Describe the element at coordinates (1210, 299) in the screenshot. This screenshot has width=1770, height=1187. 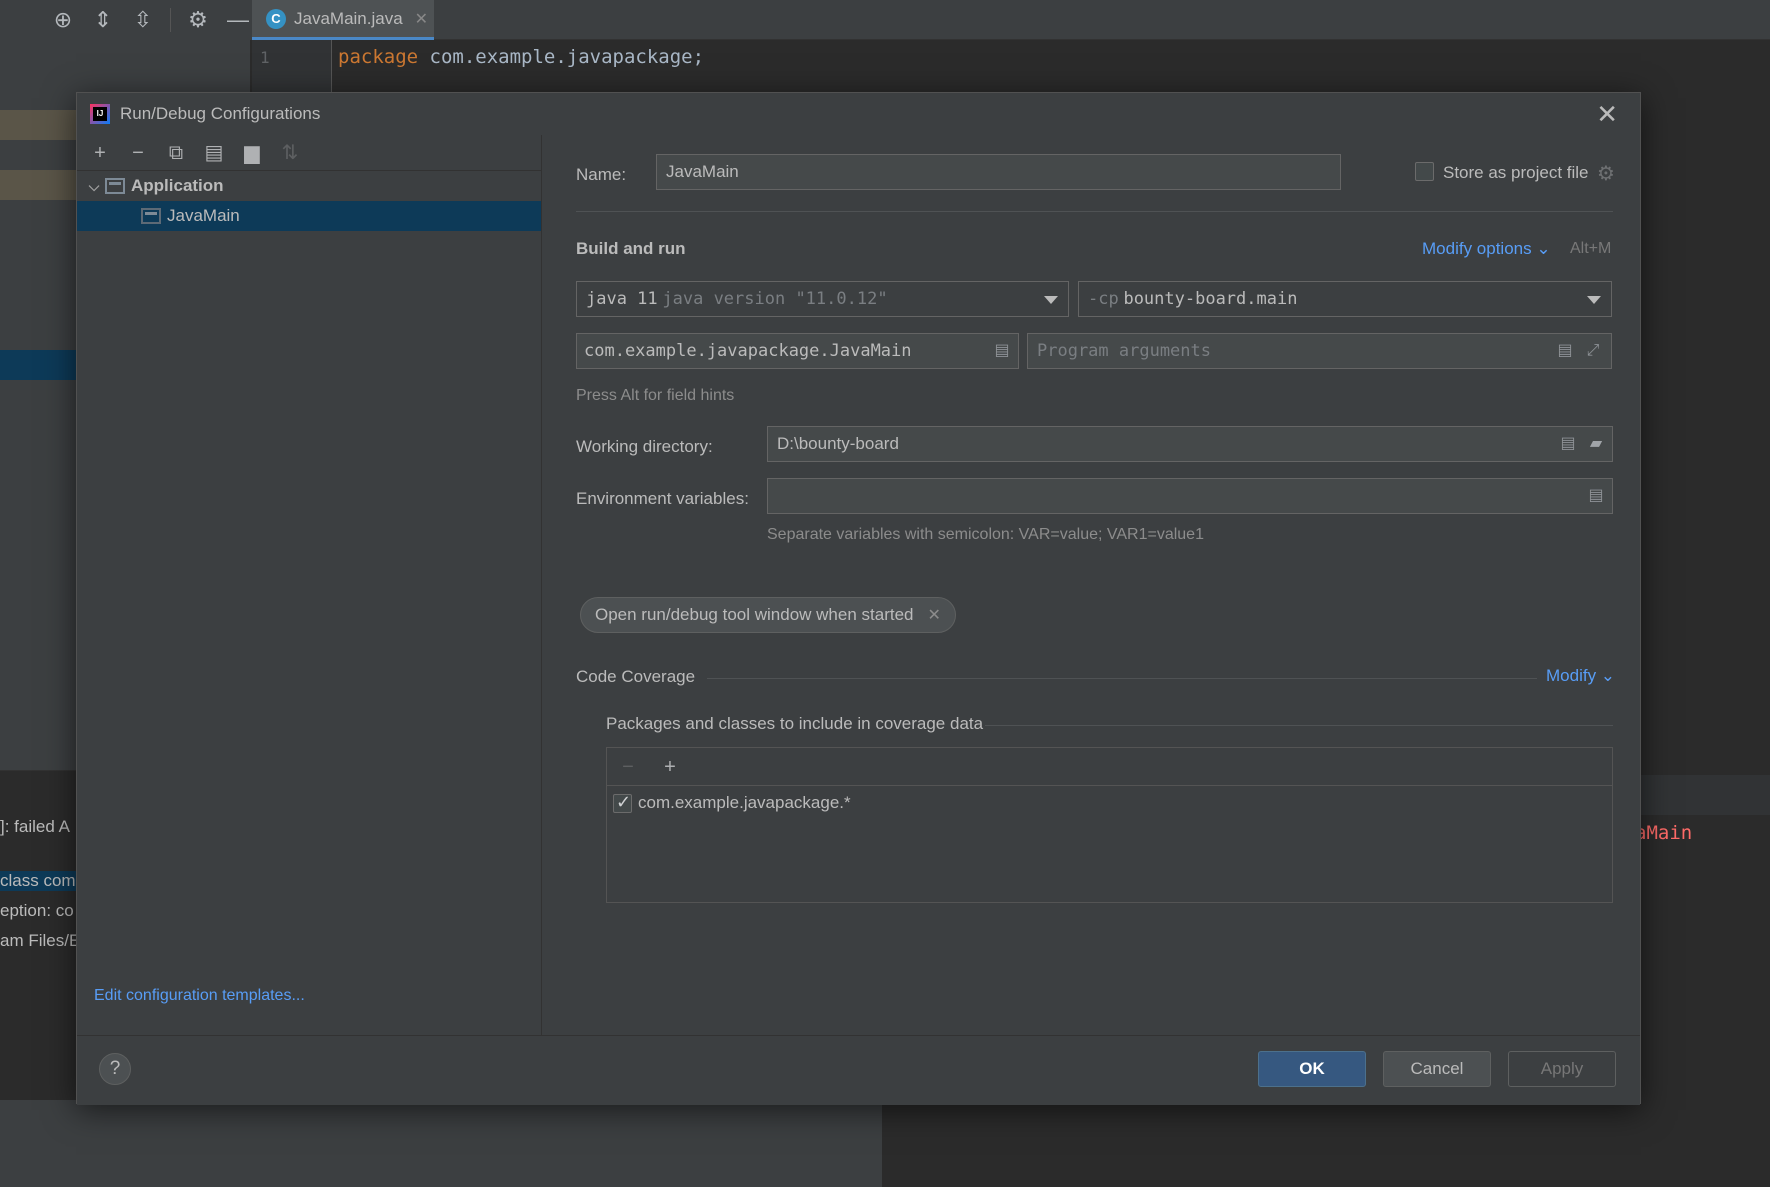
I see `cp-value: bounty-board.main` at that location.